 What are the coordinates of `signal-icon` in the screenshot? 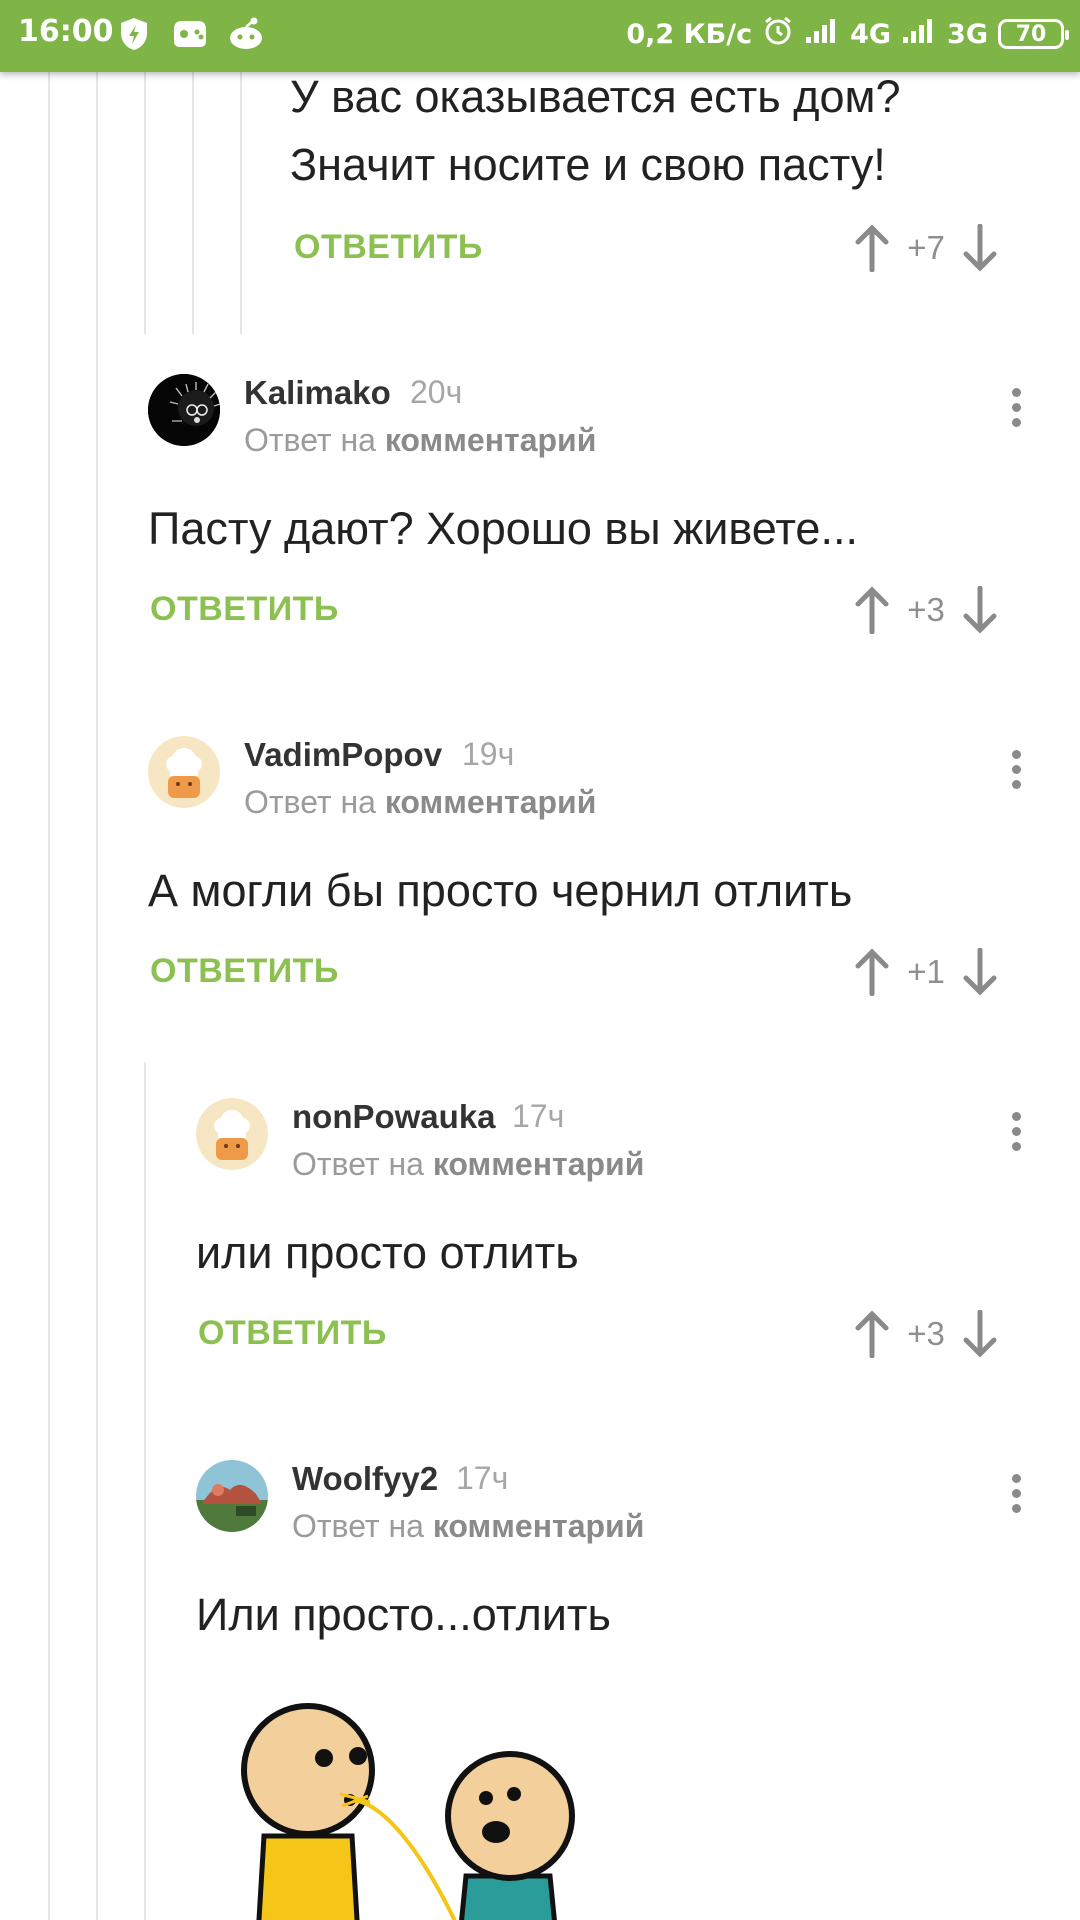 It's located at (822, 34).